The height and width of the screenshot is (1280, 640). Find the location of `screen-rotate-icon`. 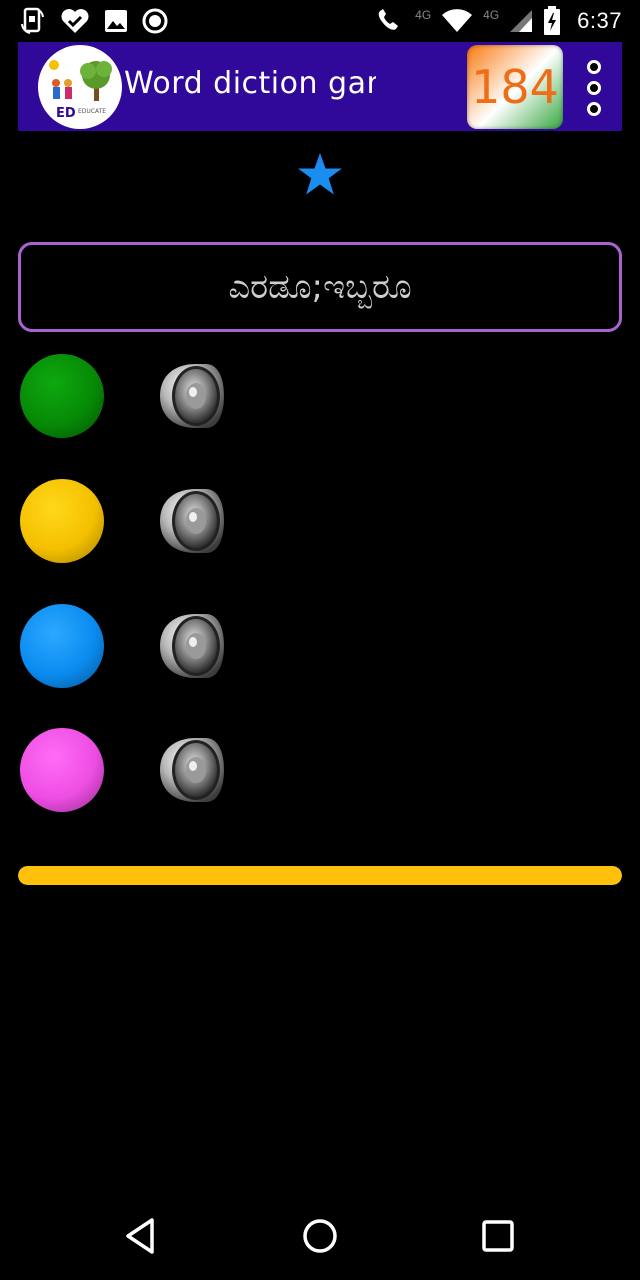

screen-rotate-icon is located at coordinates (32, 20).